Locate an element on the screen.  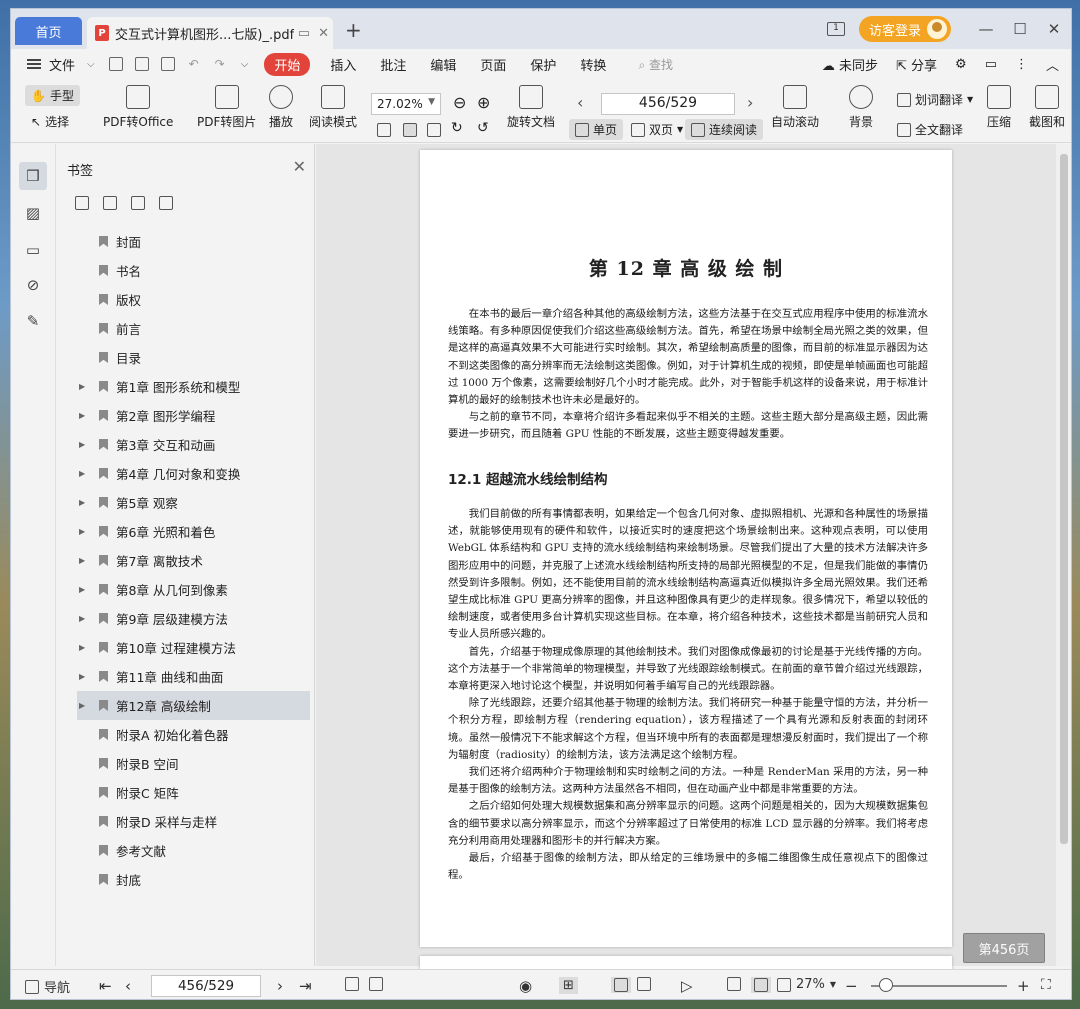
scrollbar-thumb is located at coordinates (1064, 499).